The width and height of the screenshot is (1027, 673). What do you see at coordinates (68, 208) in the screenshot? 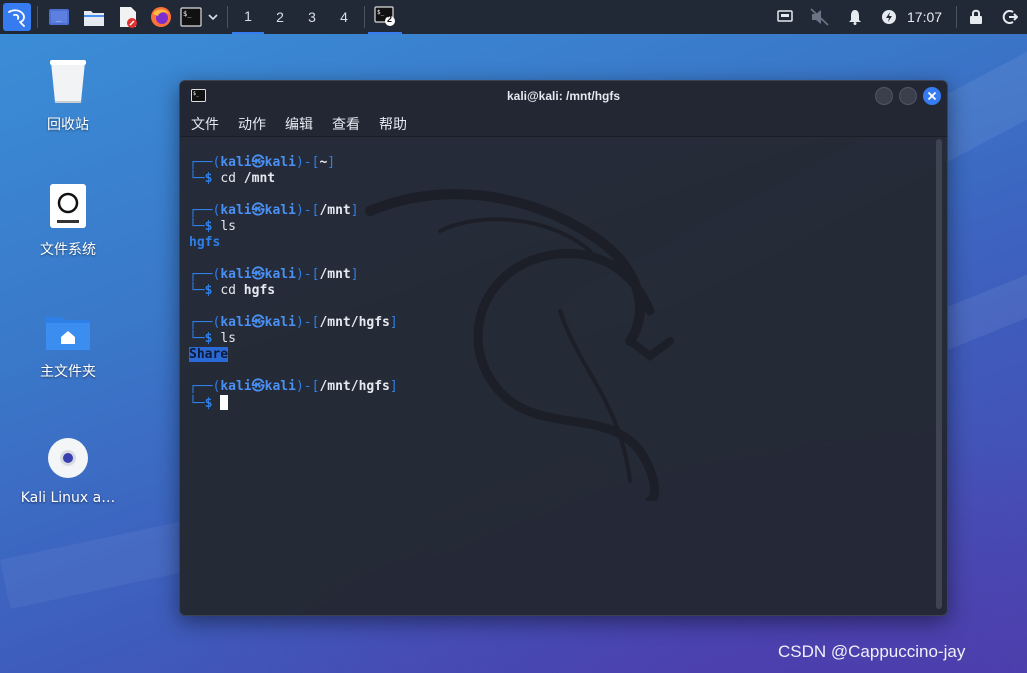
I see `filesystem-icon` at bounding box center [68, 208].